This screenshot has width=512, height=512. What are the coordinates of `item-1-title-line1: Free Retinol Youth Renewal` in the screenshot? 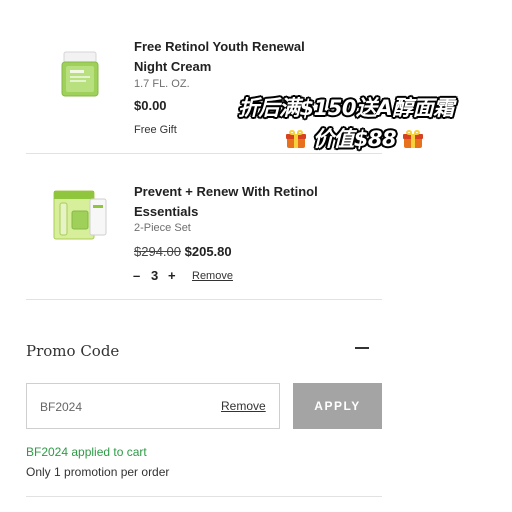 It's located at (219, 46).